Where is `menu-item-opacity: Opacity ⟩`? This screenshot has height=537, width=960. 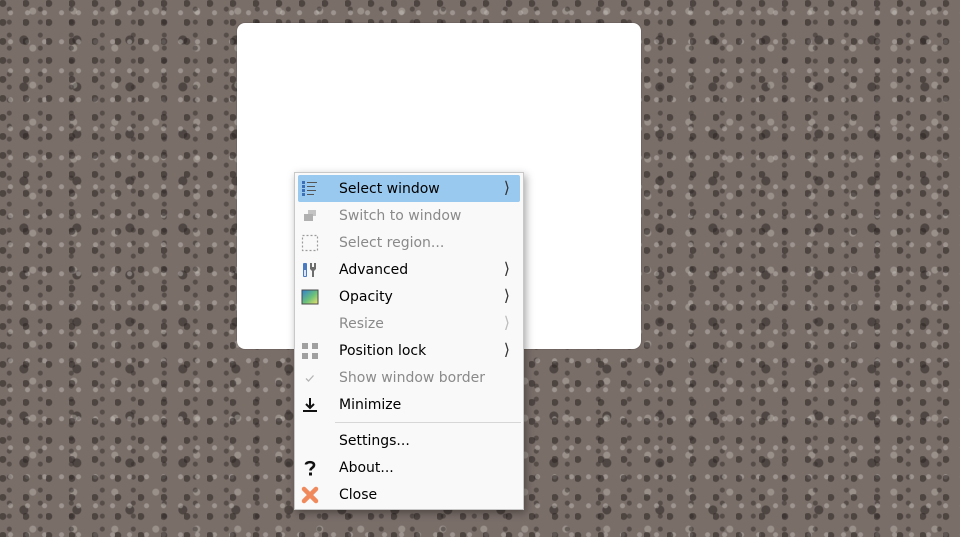 menu-item-opacity: Opacity ⟩ is located at coordinates (409, 296).